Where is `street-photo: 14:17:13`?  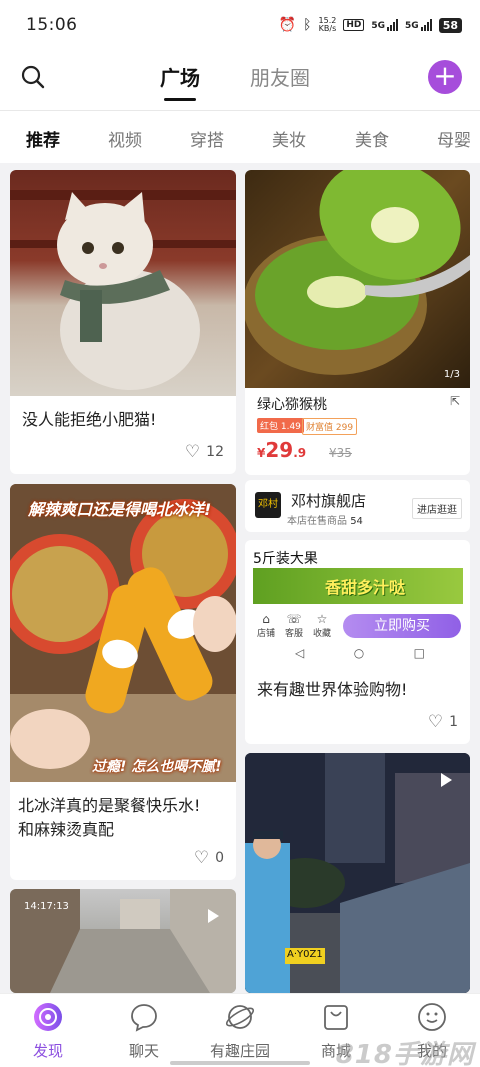 street-photo: 14:17:13 is located at coordinates (123, 941).